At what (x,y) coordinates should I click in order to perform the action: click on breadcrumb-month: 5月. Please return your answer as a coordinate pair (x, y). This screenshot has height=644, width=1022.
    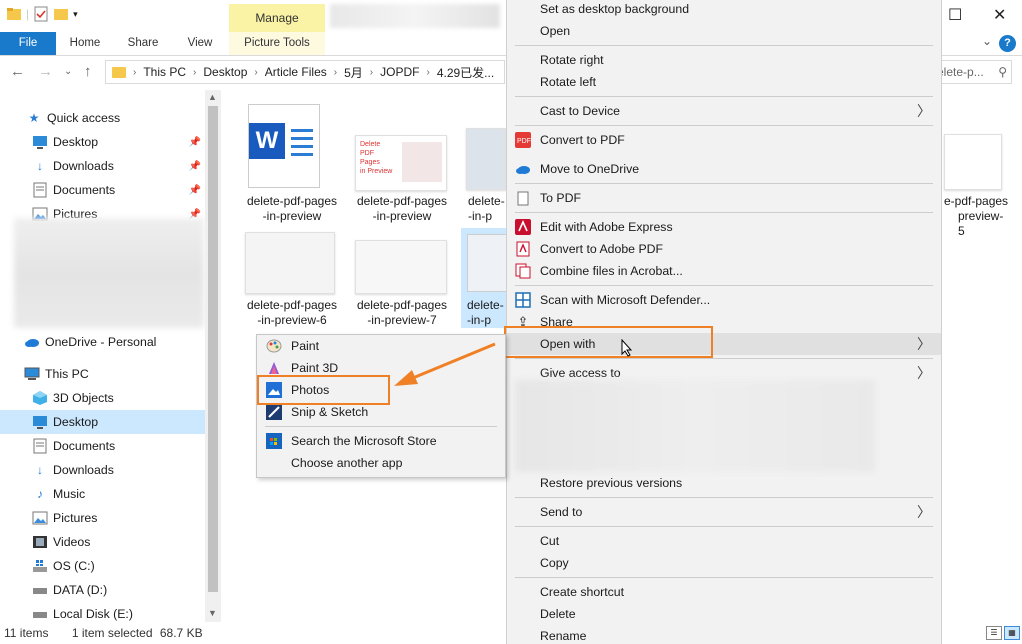
    Looking at the image, I should click on (353, 72).